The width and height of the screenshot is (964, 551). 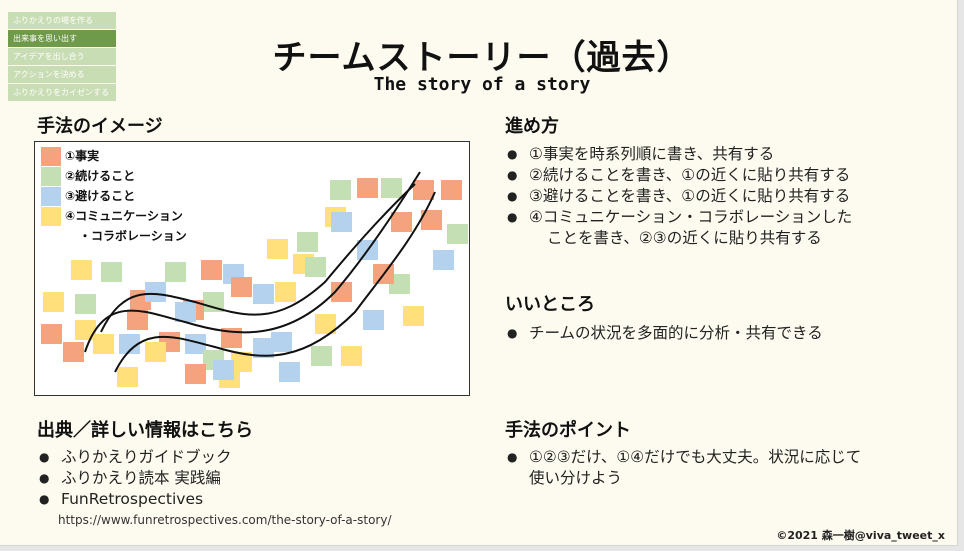 What do you see at coordinates (684, 238) in the screenshot?
I see `list-item-line: ことを書き、②③の近くに貼り共有する` at bounding box center [684, 238].